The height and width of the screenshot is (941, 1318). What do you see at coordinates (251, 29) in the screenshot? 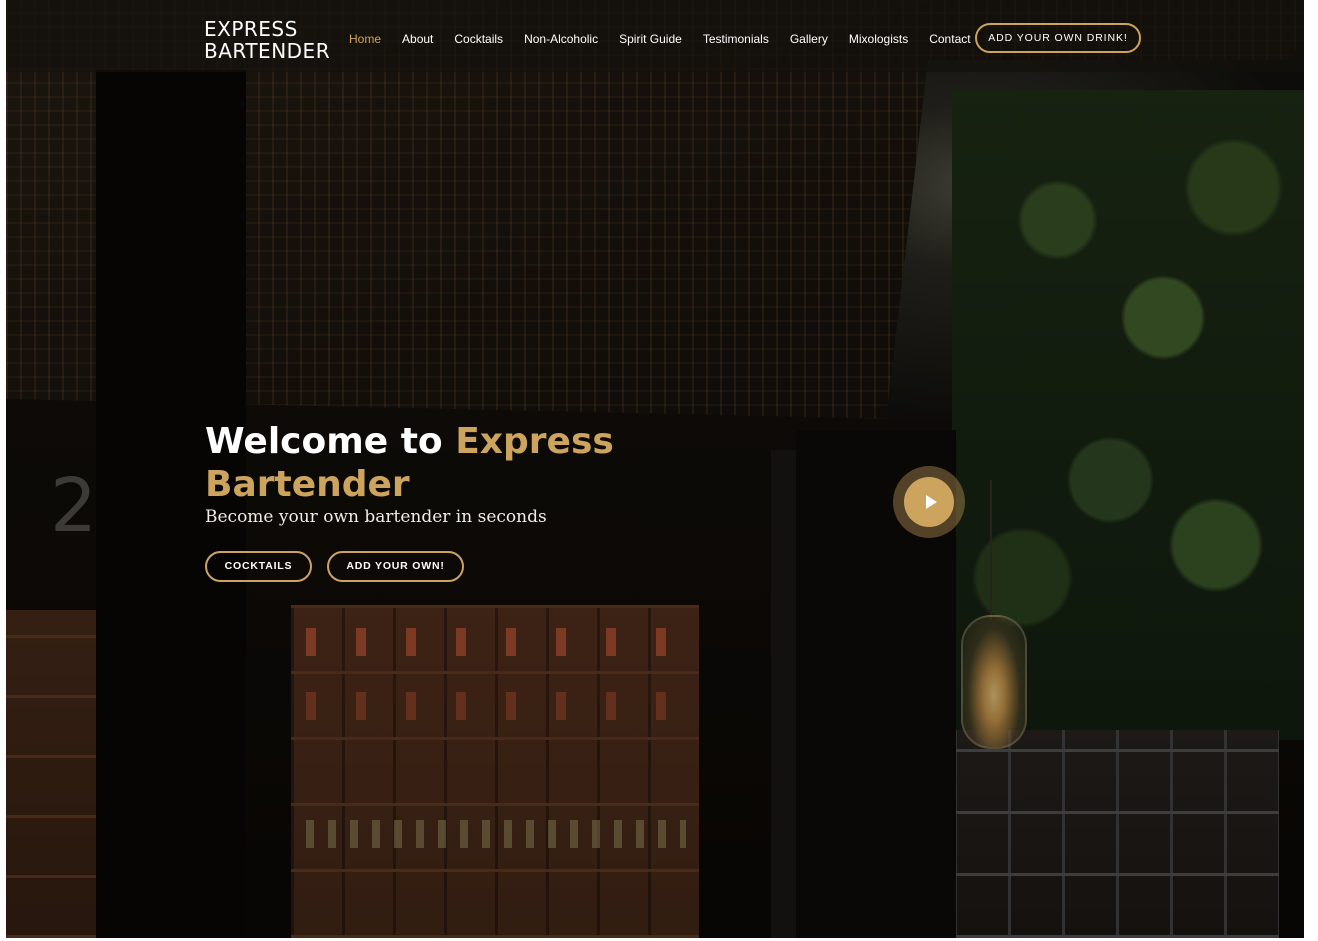
I see `brand-line-1: EXPRESS` at bounding box center [251, 29].